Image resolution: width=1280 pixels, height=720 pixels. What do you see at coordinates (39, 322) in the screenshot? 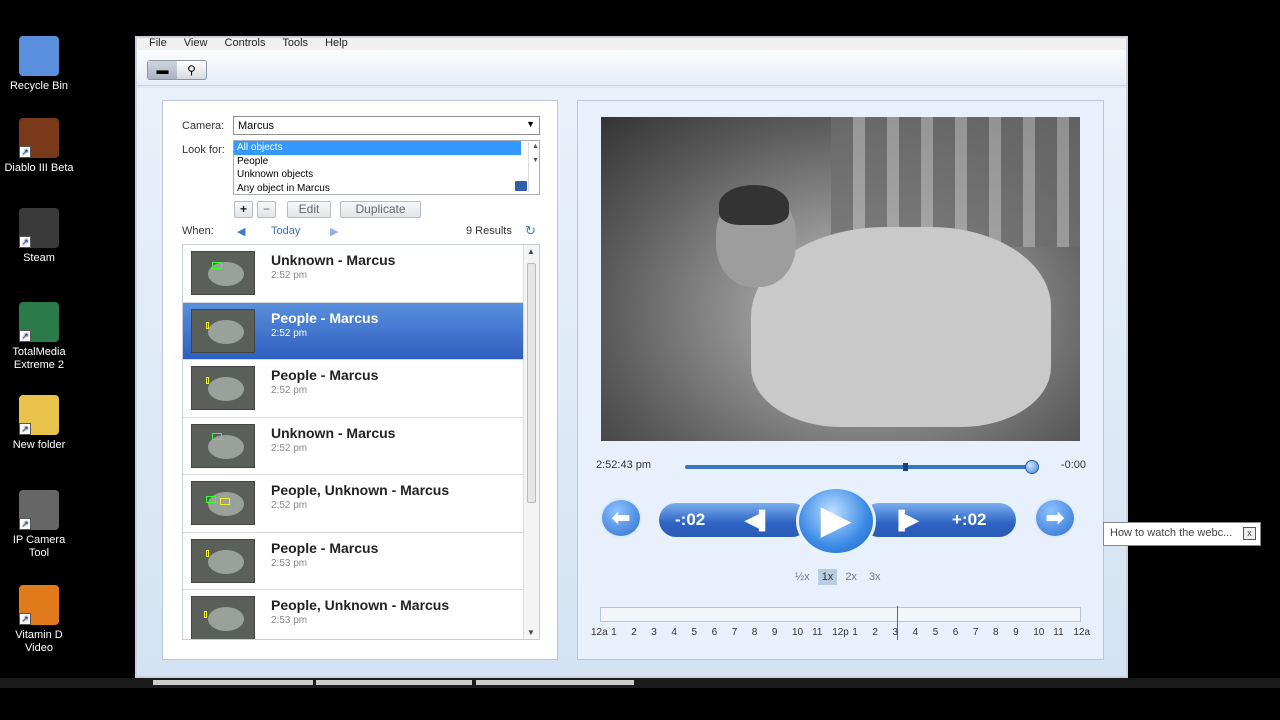
I see `totalmedia-icon: ↗` at bounding box center [39, 322].